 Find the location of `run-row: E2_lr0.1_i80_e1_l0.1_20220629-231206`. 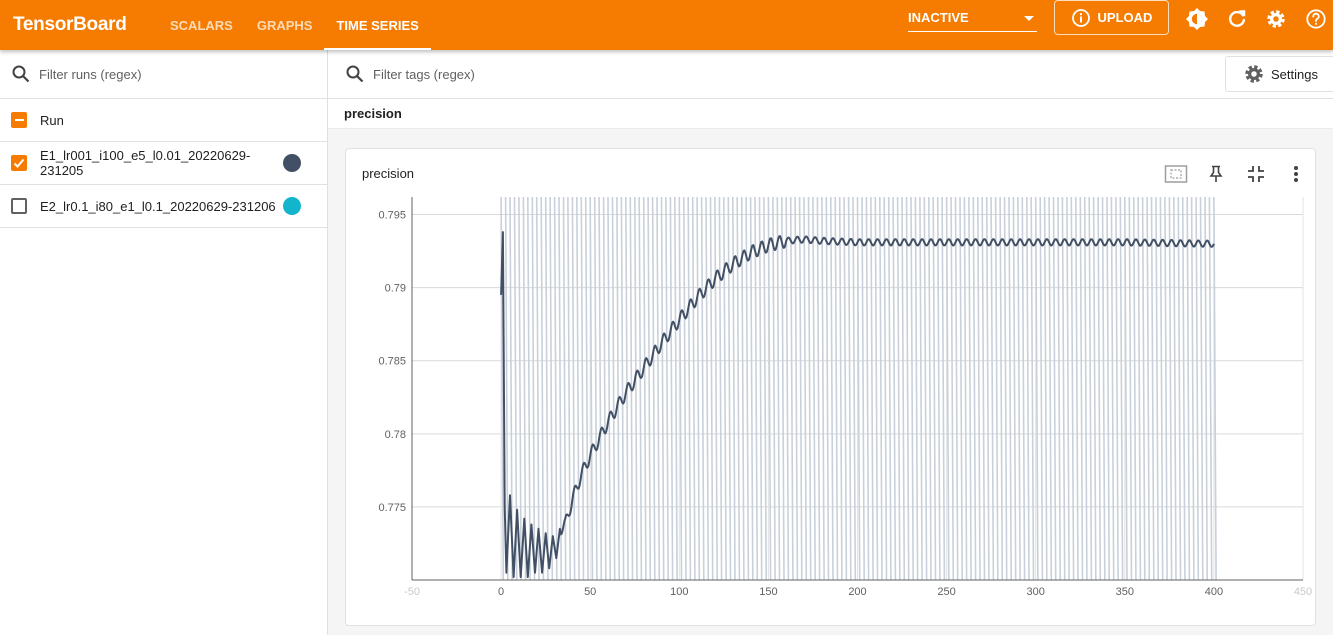

run-row: E2_lr0.1_i80_e1_l0.1_20220629-231206 is located at coordinates (163, 206).